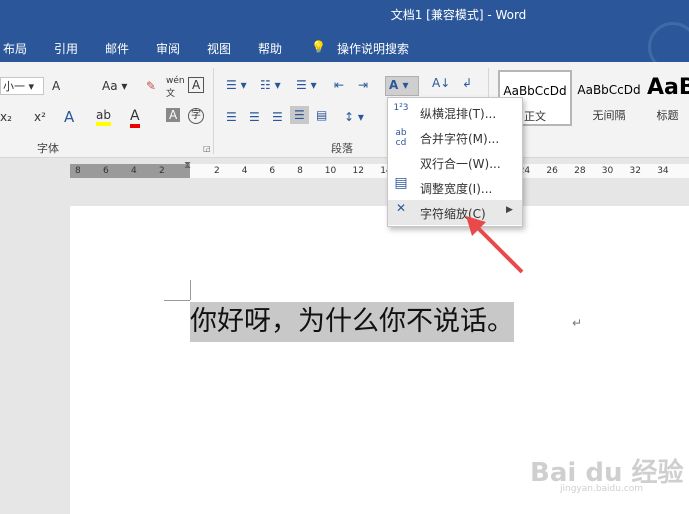  I want to click on document-text: 你好呀，为什么你不说话。, so click(352, 322).